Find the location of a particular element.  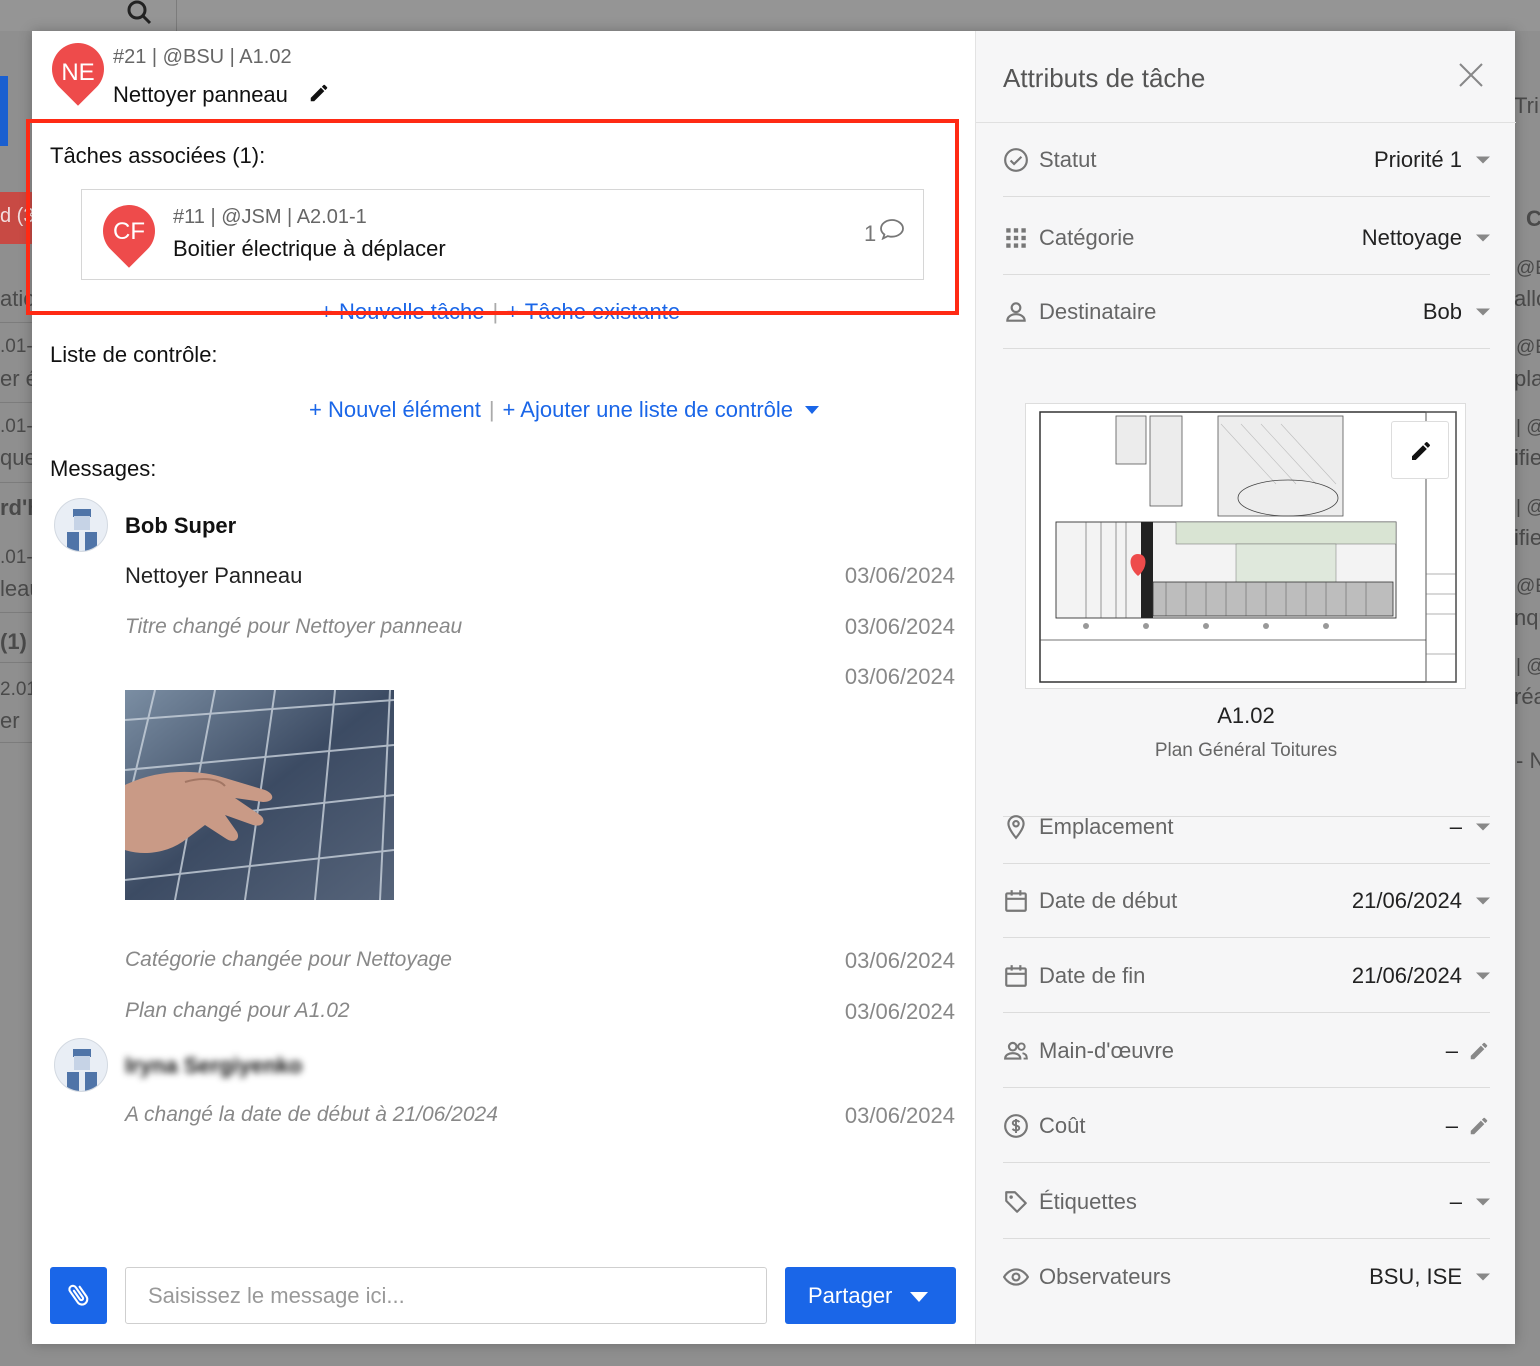

avatar is located at coordinates (81, 525).